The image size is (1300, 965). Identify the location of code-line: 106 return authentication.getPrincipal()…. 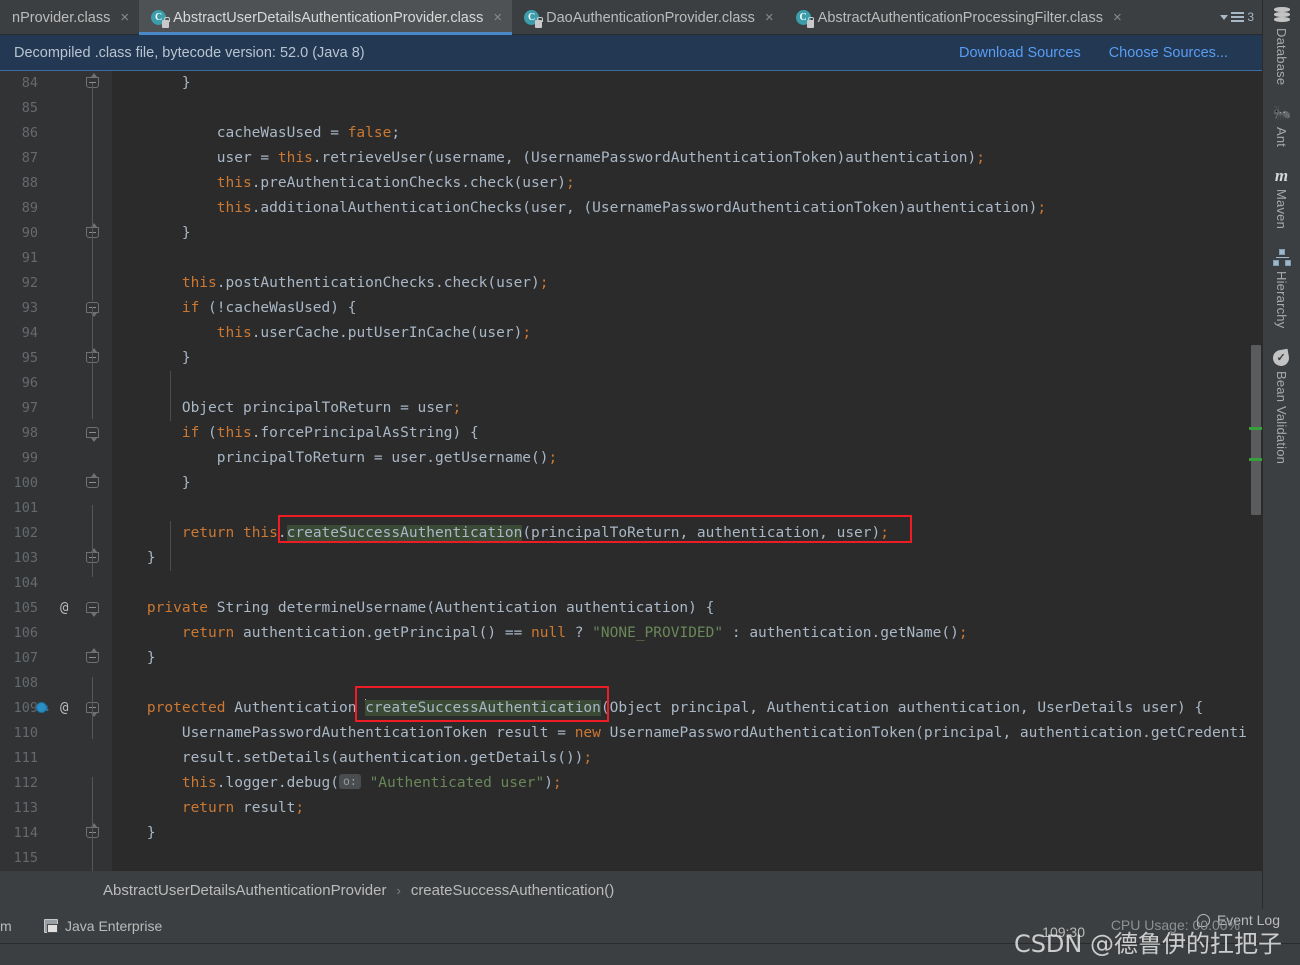
(631, 633).